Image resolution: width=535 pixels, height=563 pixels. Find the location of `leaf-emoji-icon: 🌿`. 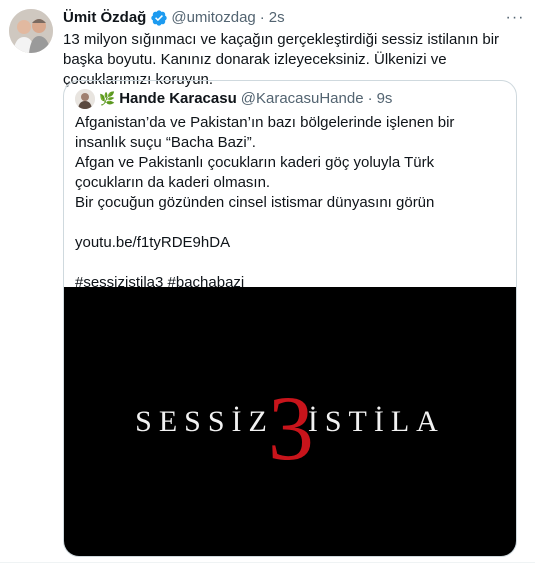

leaf-emoji-icon: 🌿 is located at coordinates (107, 98).